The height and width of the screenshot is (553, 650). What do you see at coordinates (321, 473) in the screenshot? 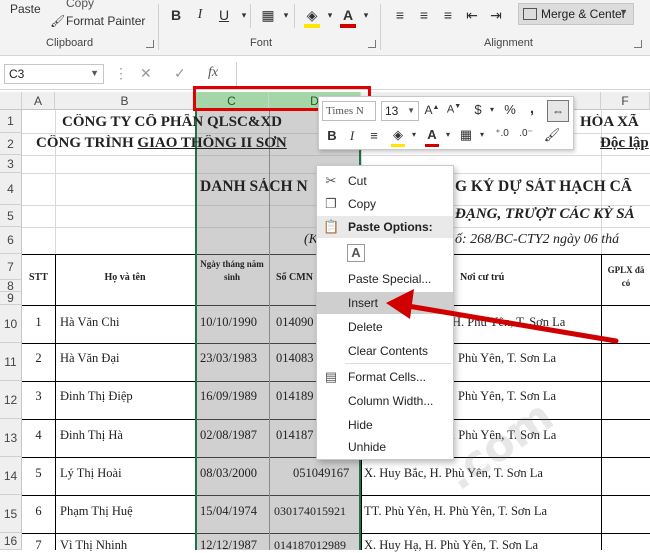
I see `cell-cmnd: 051049167` at bounding box center [321, 473].